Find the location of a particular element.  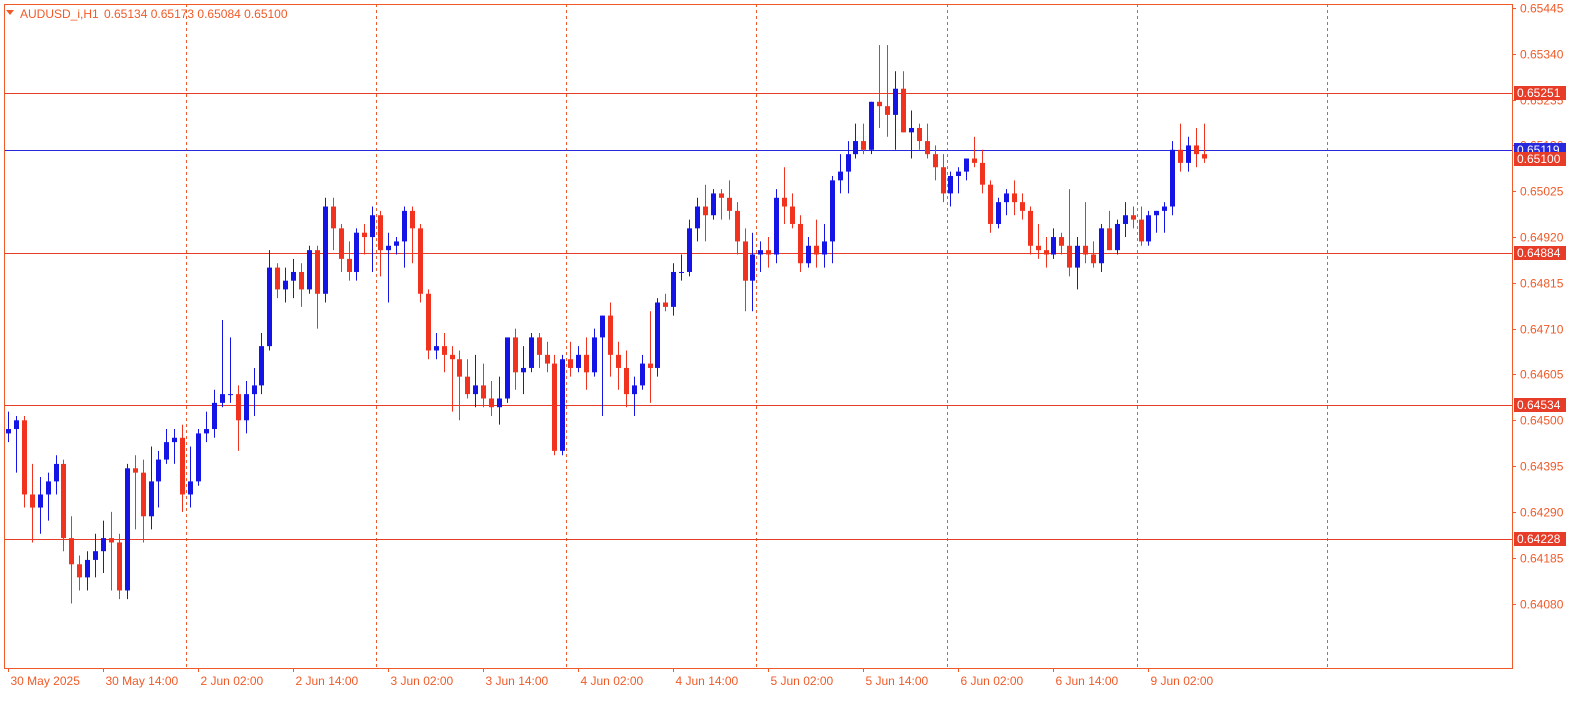

x-tick-label: 30 May 2025 is located at coordinates (46, 681).